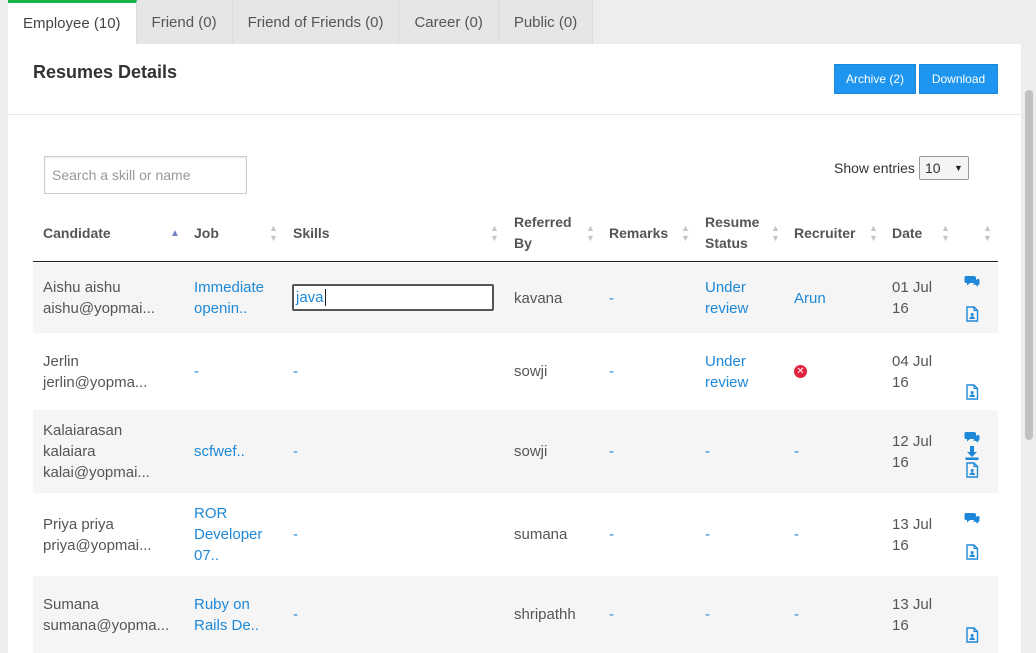 Image resolution: width=1036 pixels, height=653 pixels. I want to click on column-header-recruiter: Recruiter, so click(824, 233).